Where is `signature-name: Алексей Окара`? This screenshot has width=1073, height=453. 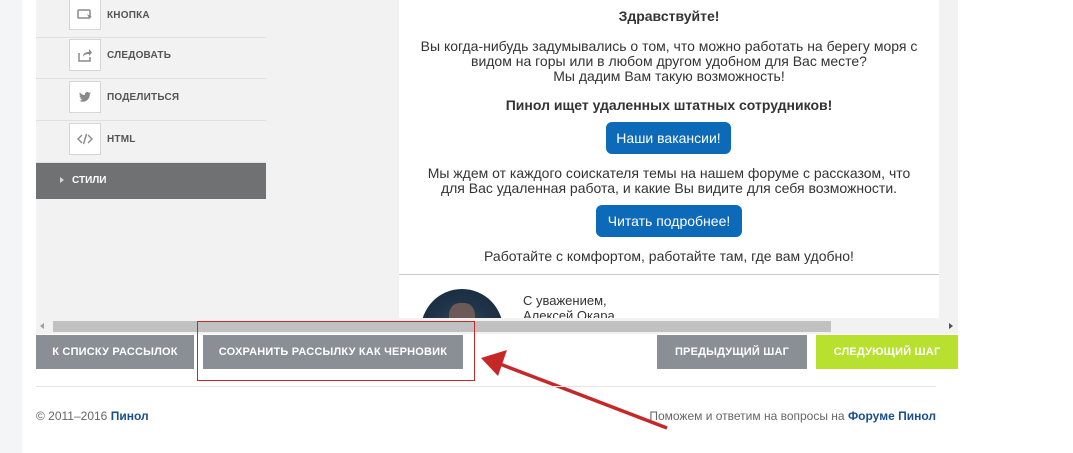 signature-name: Алексей Окара is located at coordinates (569, 313).